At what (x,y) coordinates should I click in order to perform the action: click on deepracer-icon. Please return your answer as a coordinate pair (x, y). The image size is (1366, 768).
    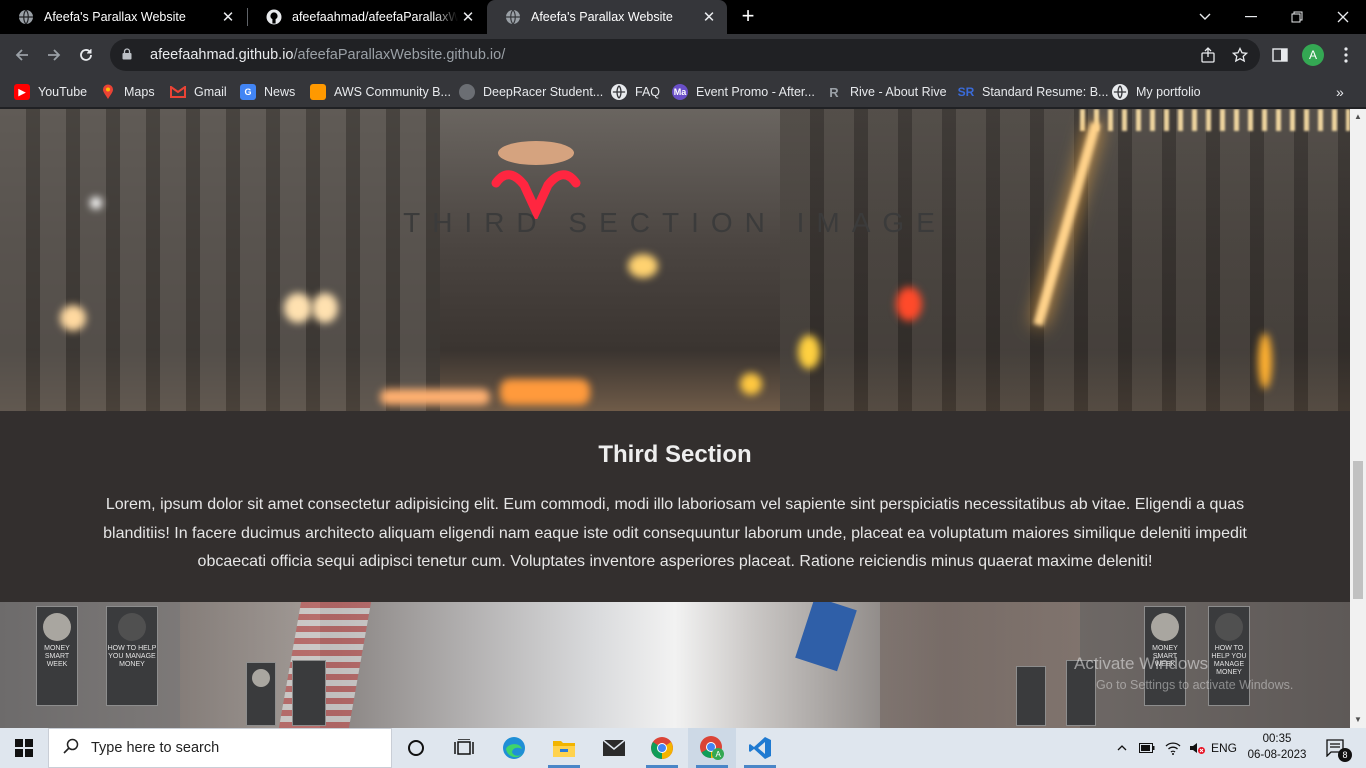
    Looking at the image, I should click on (467, 92).